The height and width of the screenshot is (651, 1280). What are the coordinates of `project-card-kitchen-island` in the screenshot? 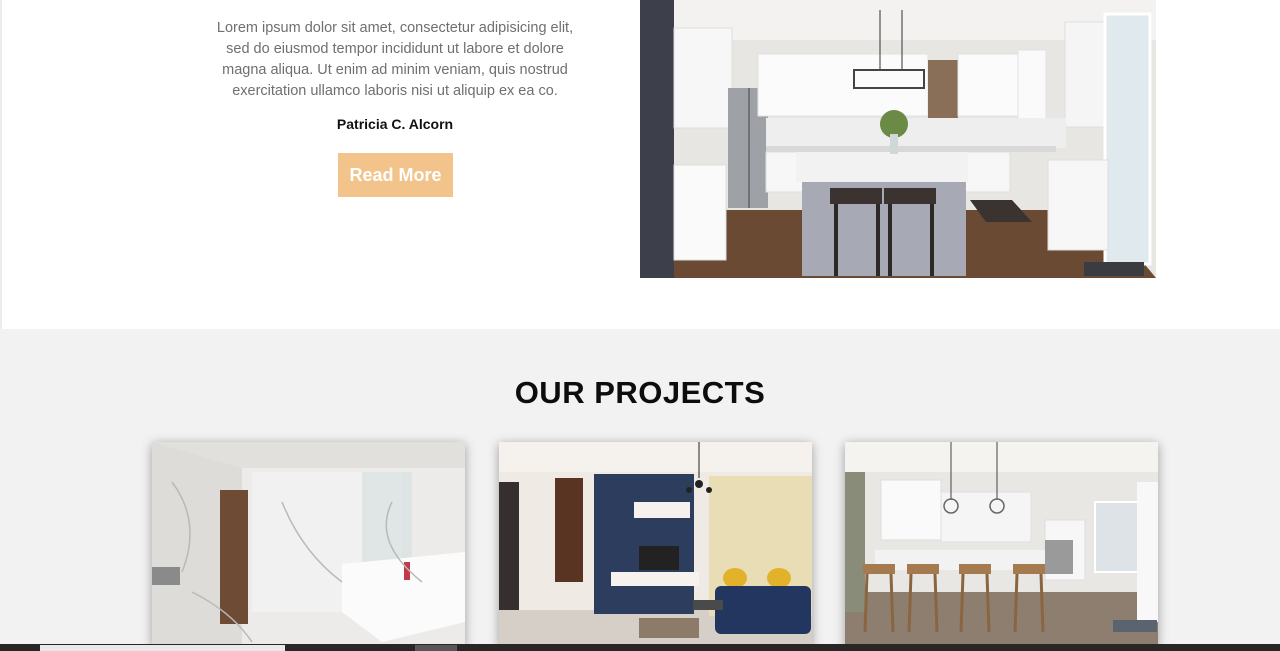 It's located at (1001, 544).